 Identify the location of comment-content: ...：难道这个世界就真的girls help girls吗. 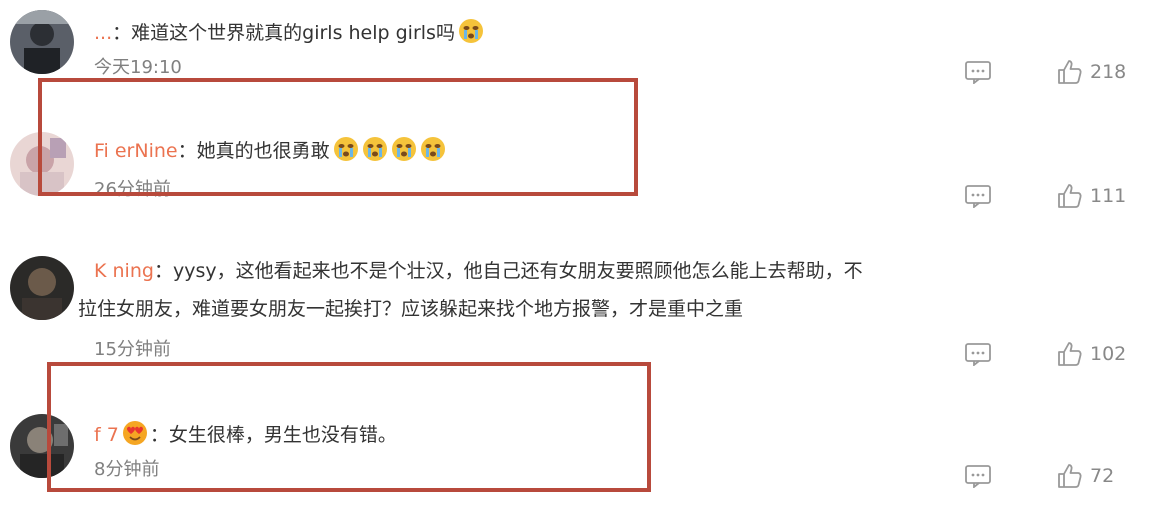
(289, 32).